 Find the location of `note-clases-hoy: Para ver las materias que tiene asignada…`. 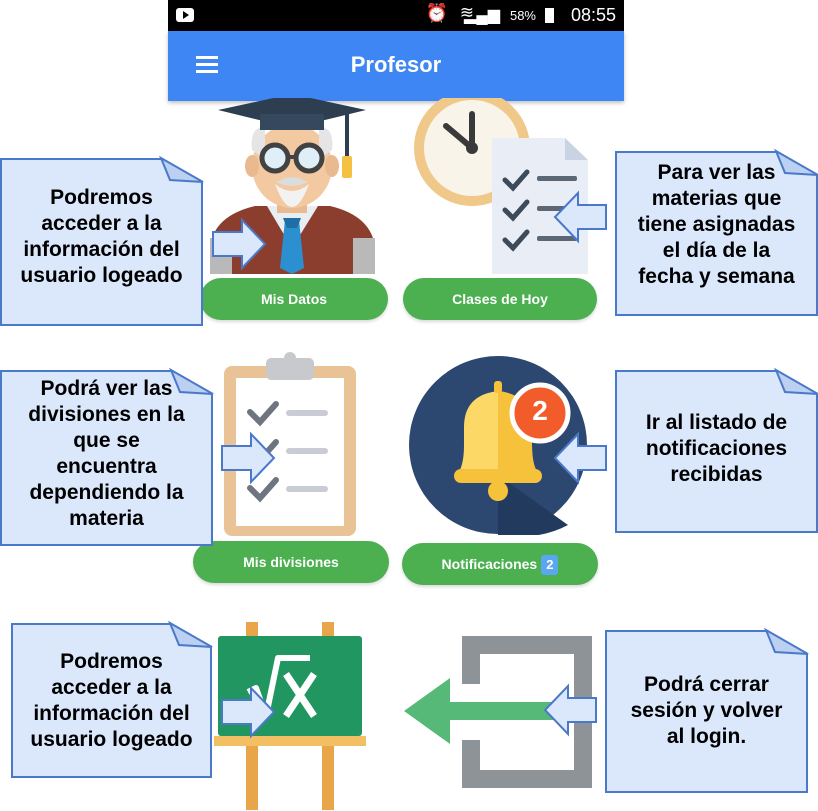

note-clases-hoy: Para ver las materias que tiene asignada… is located at coordinates (716, 233).